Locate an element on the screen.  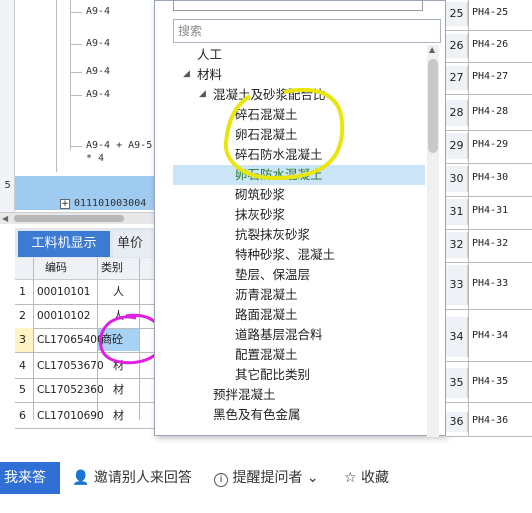
formula-row: A9-4 + A9-5 is located at coordinates (119, 145).